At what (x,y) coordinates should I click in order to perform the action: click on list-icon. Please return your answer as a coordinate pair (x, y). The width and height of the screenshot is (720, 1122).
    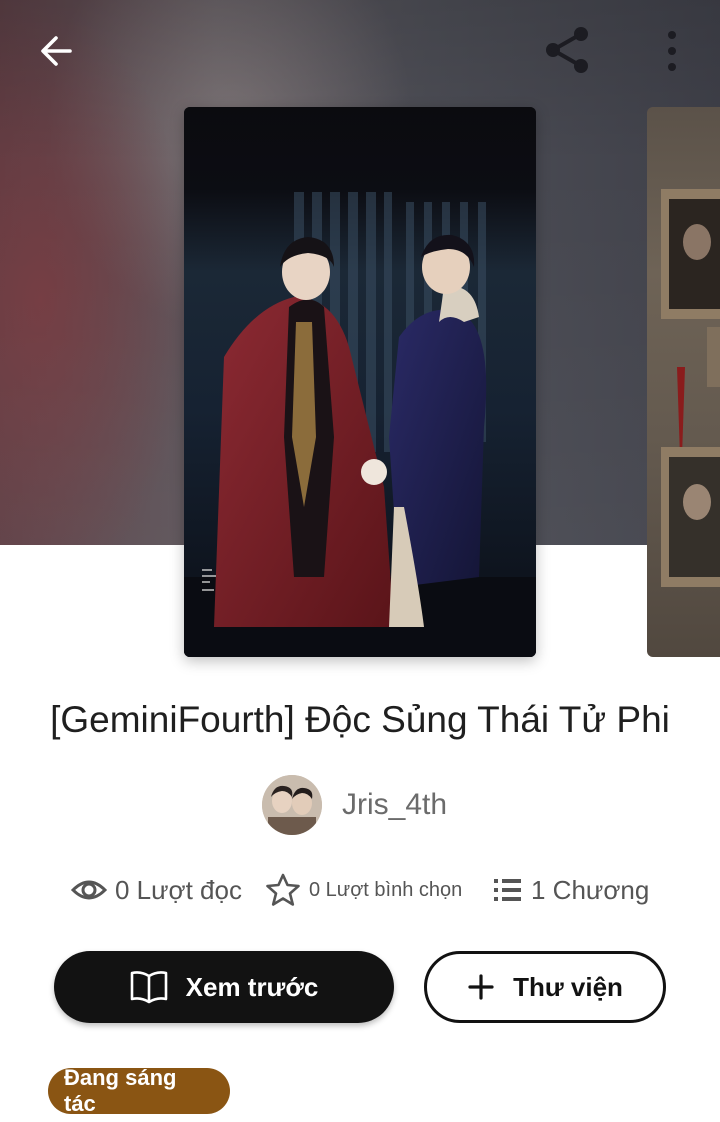
    Looking at the image, I should click on (507, 890).